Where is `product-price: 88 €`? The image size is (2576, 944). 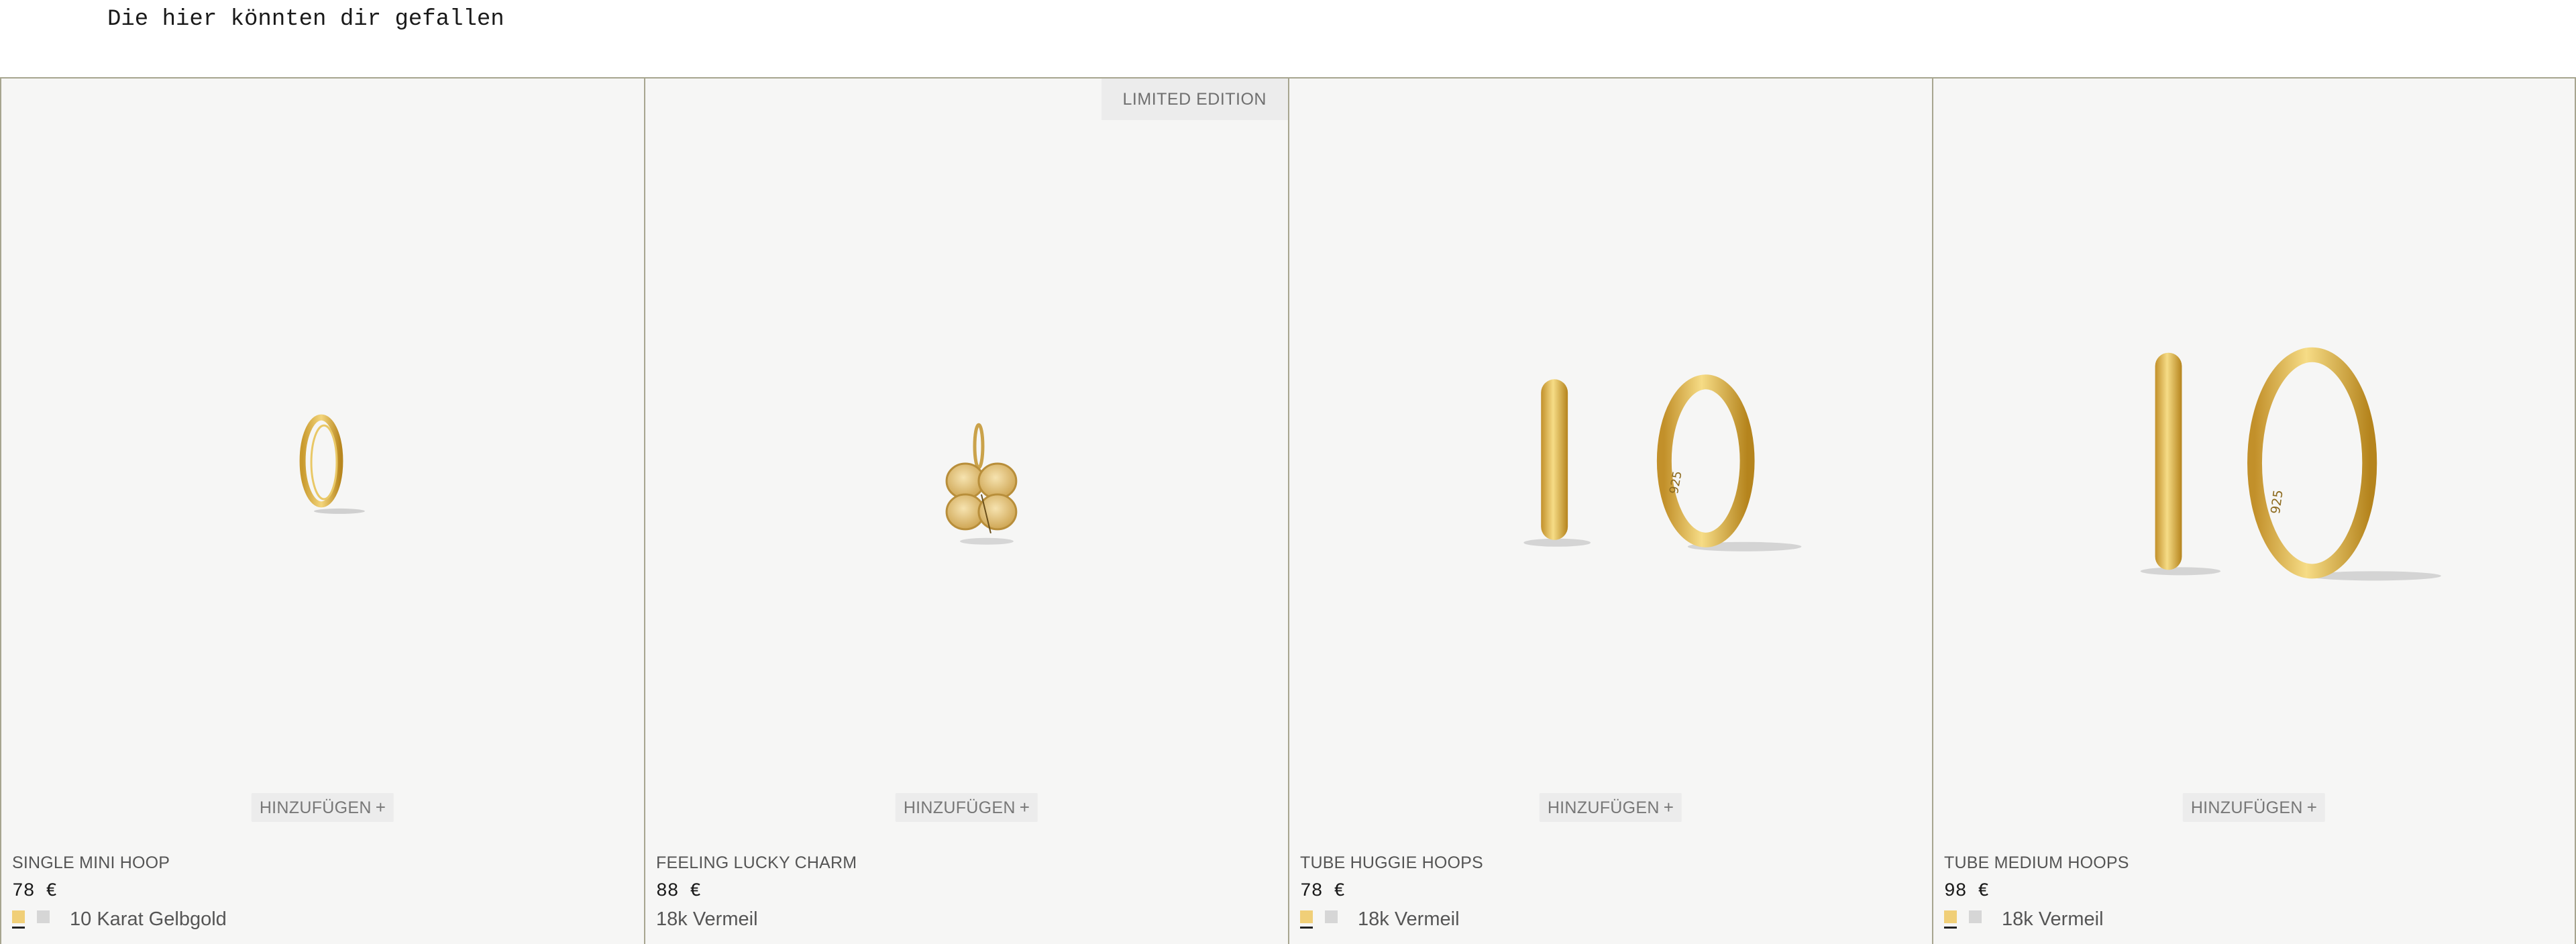 product-price: 88 € is located at coordinates (679, 891).